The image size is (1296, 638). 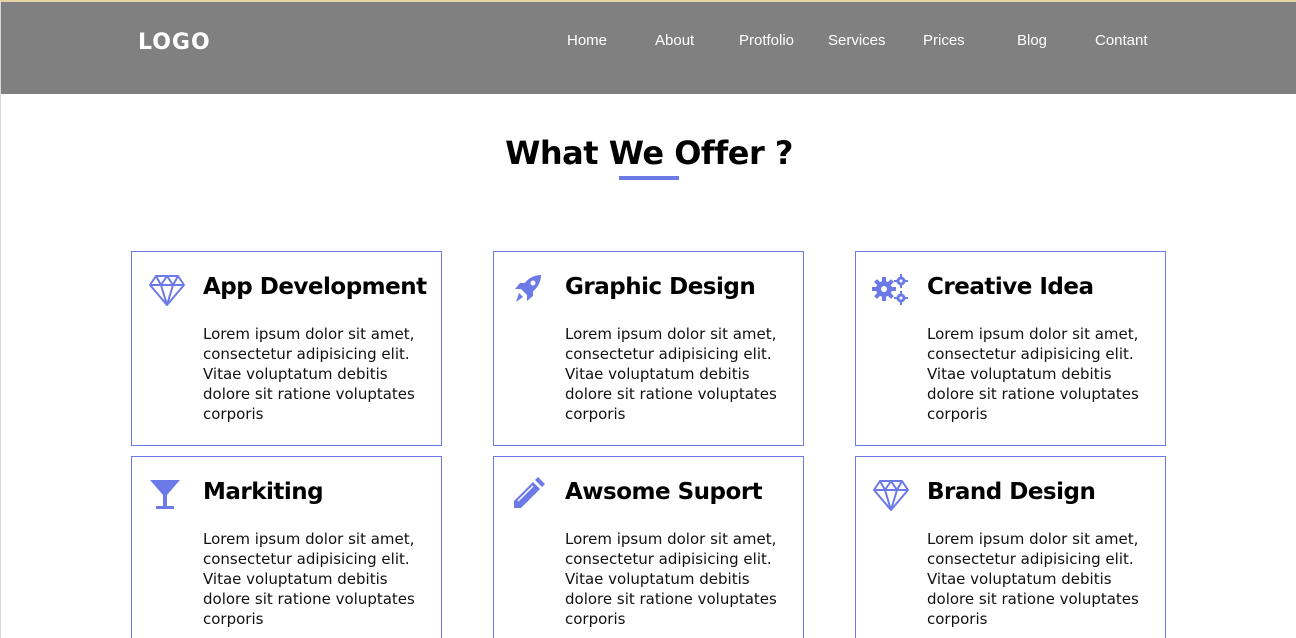 What do you see at coordinates (664, 492) in the screenshot?
I see `card-title: Awsome Suport` at bounding box center [664, 492].